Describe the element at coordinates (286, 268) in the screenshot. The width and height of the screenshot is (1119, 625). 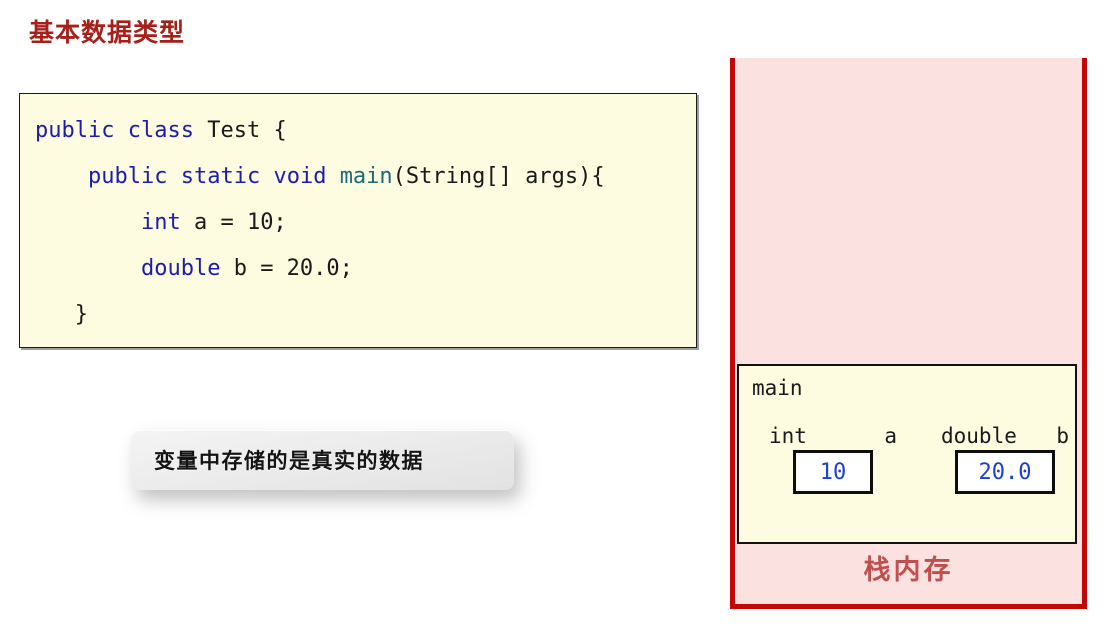
I see `code-token: b = 20.0;` at that location.